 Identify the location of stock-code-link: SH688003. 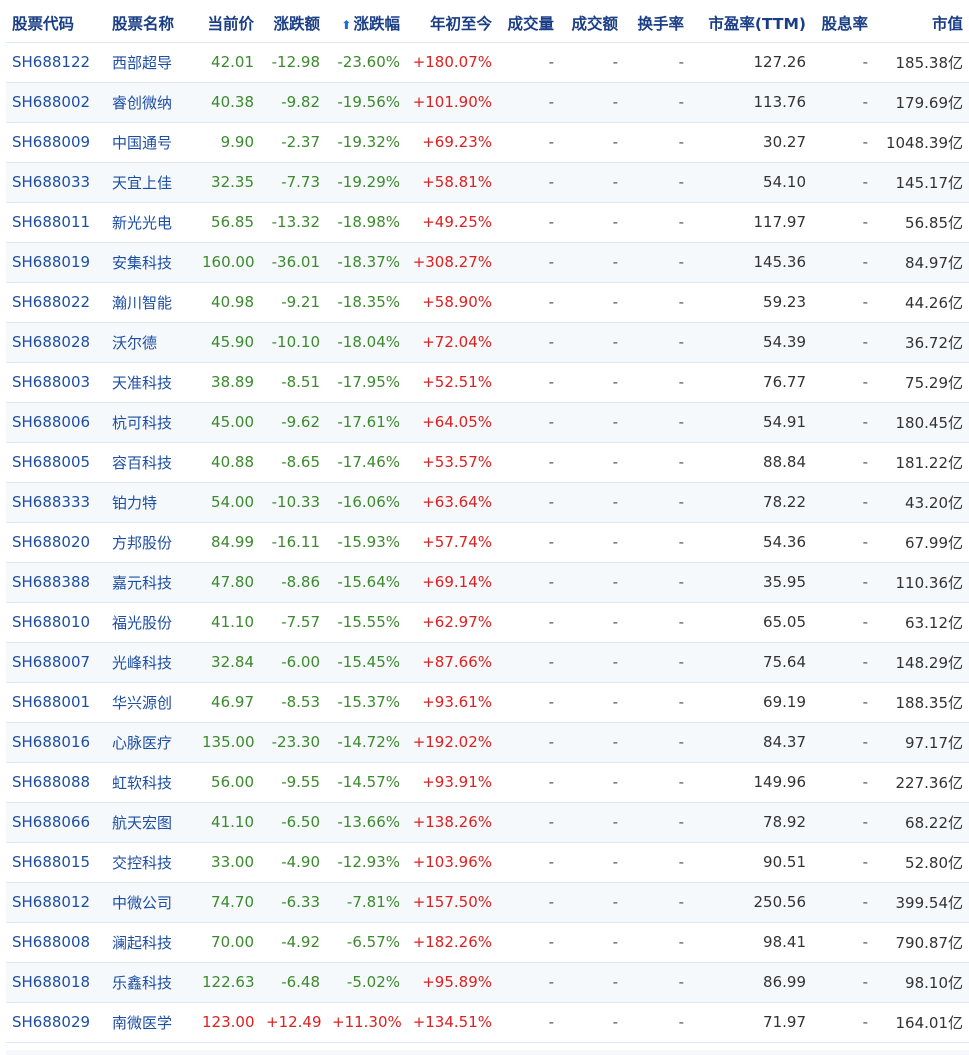
(51, 382).